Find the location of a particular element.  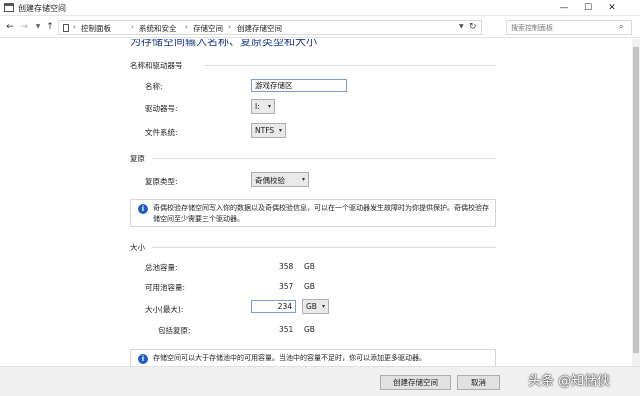

section-size-label: 大小 is located at coordinates (137, 247).